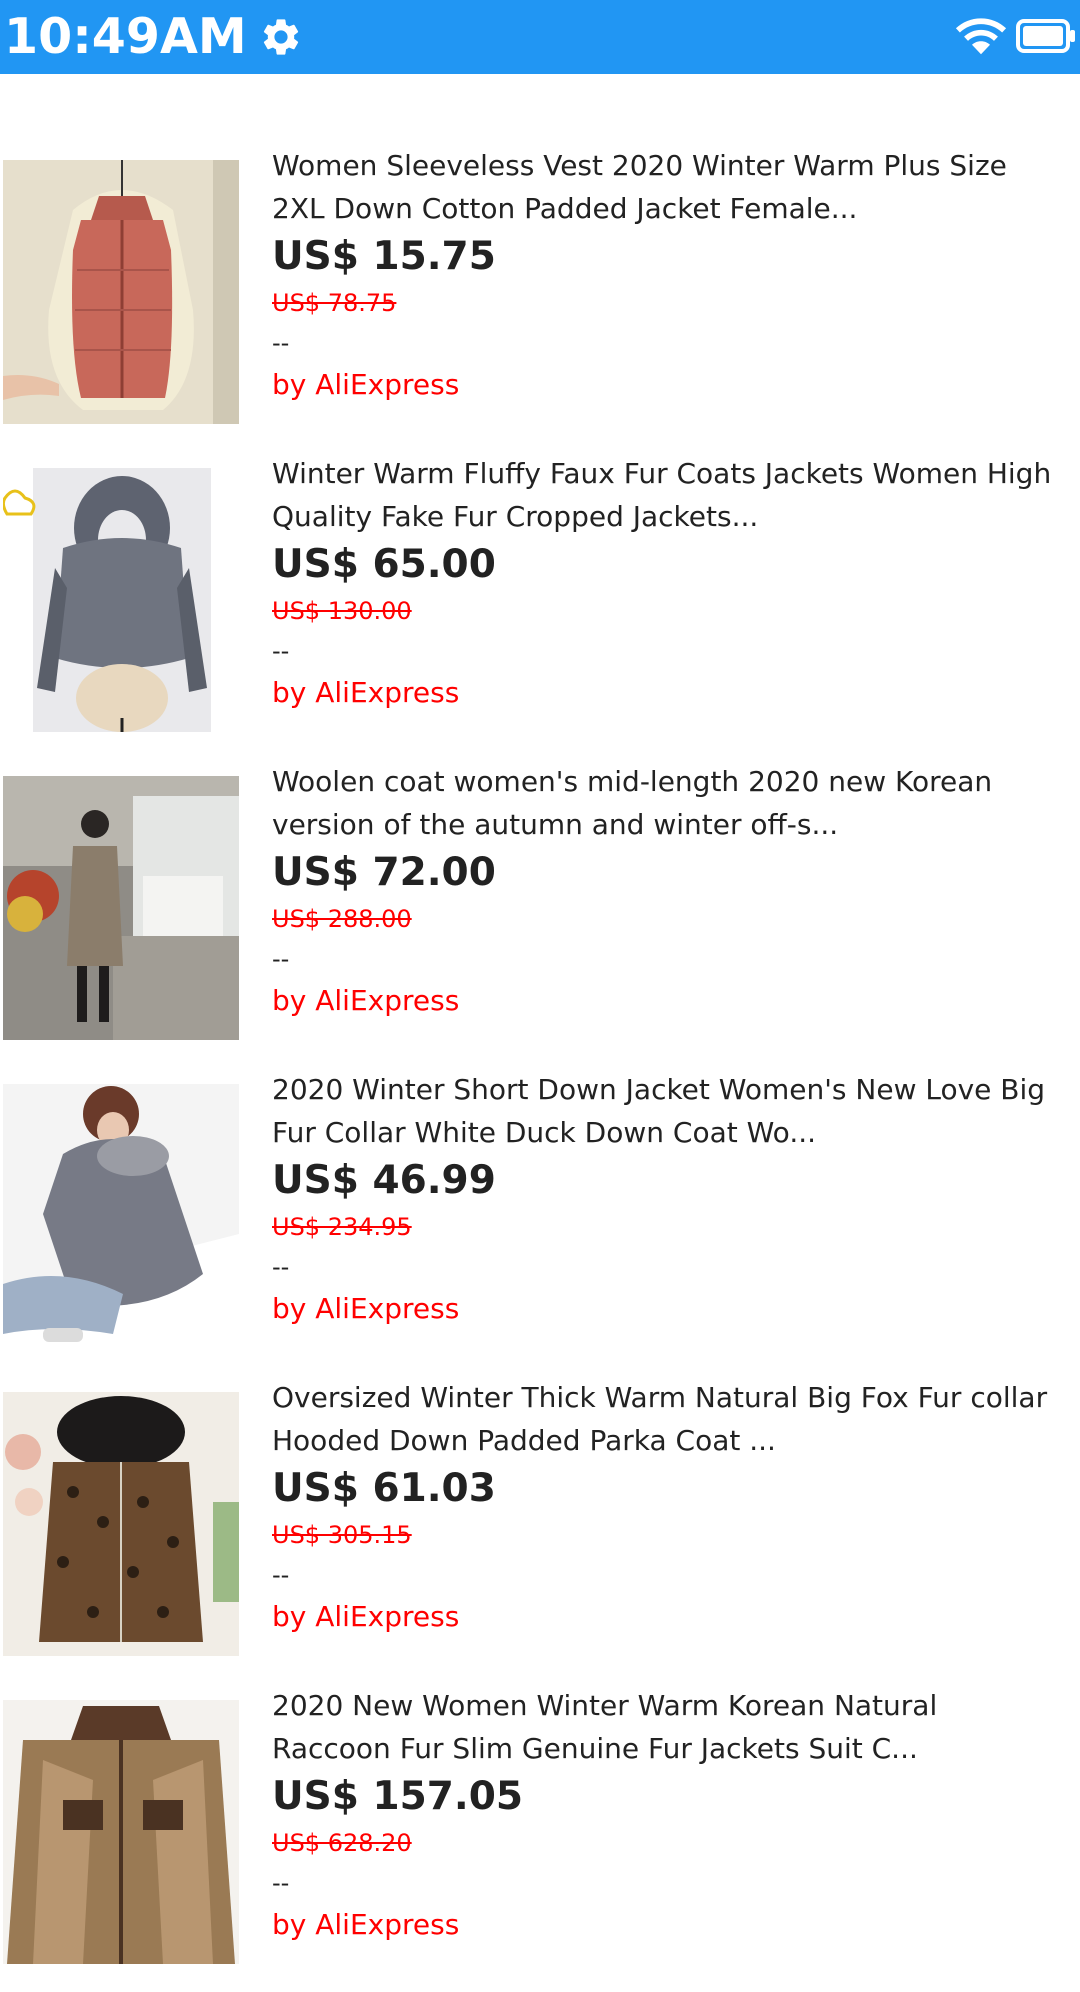  I want to click on product-original-price: US$ 78.75, so click(334, 303).